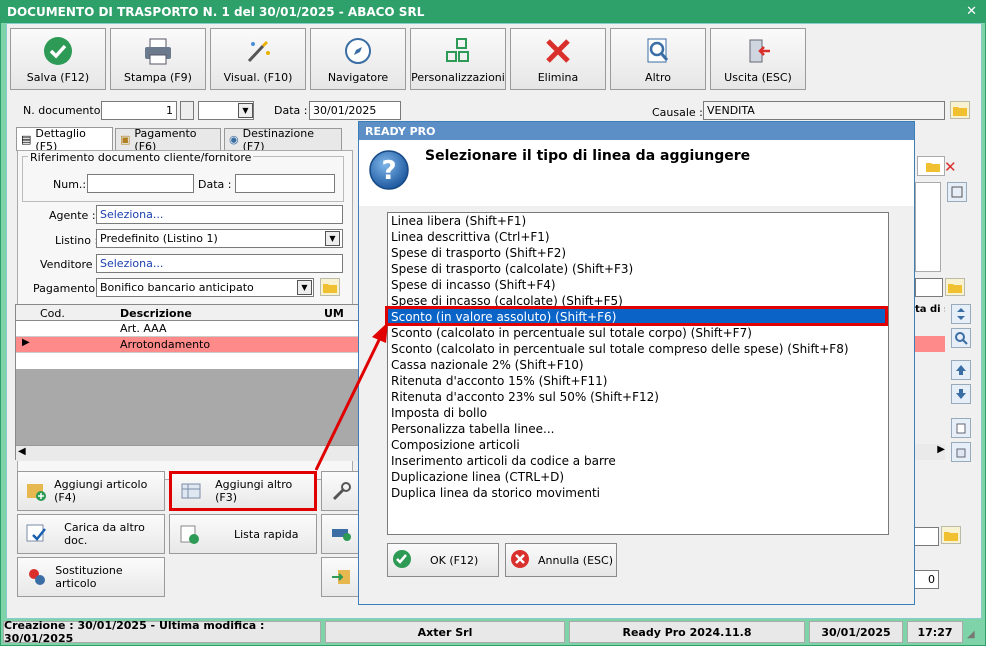 The width and height of the screenshot is (986, 646). What do you see at coordinates (351, 396) in the screenshot?
I see `annotation-arrow` at bounding box center [351, 396].